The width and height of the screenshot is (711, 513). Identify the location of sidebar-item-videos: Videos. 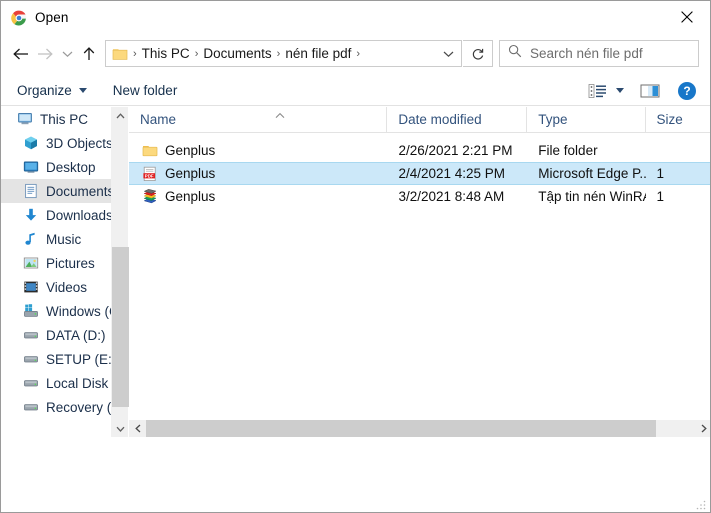
(56, 287).